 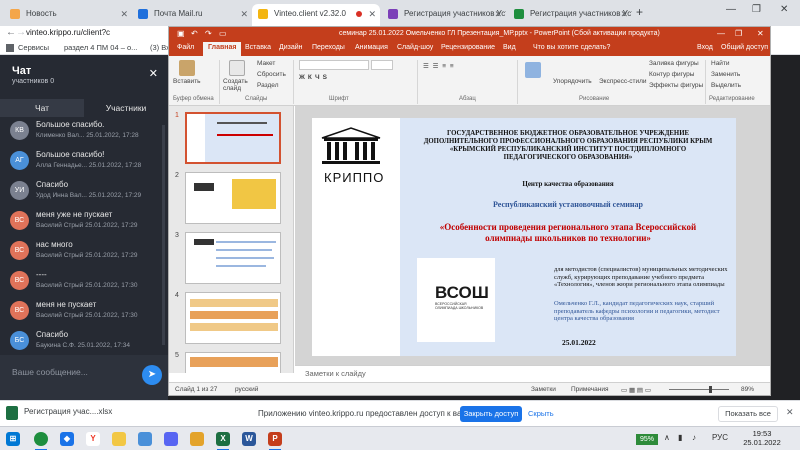 What do you see at coordinates (171, 439) in the screenshot?
I see `discord-icon` at bounding box center [171, 439].